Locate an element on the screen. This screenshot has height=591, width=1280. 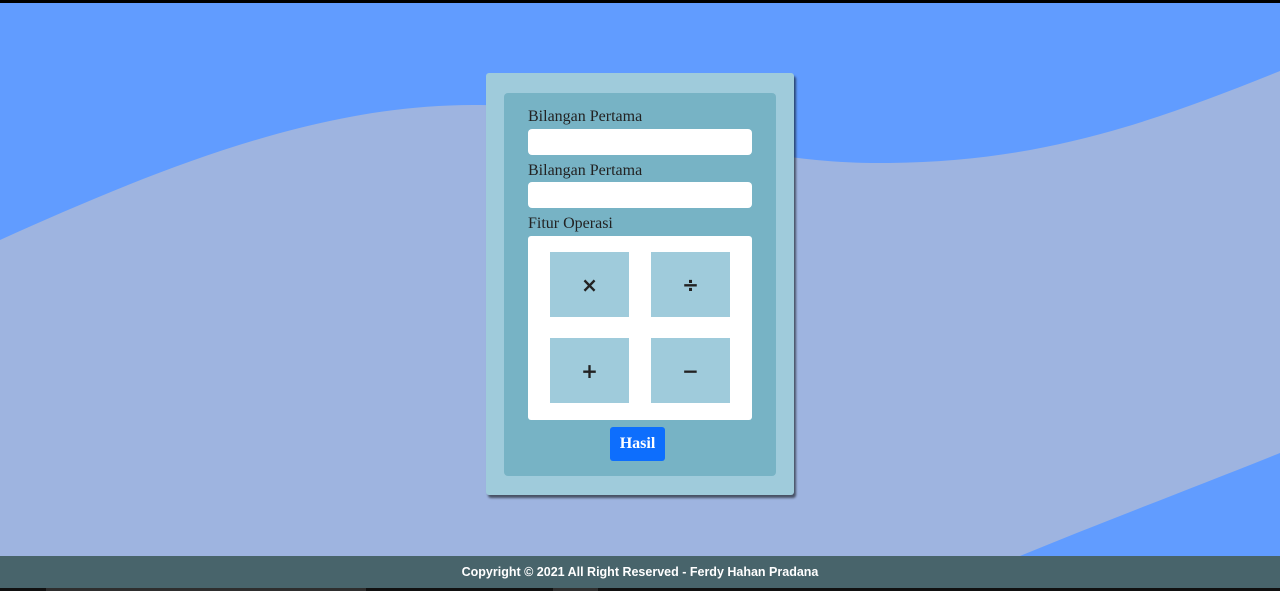
first-number-label: Bilangan Pertama is located at coordinates (585, 116).